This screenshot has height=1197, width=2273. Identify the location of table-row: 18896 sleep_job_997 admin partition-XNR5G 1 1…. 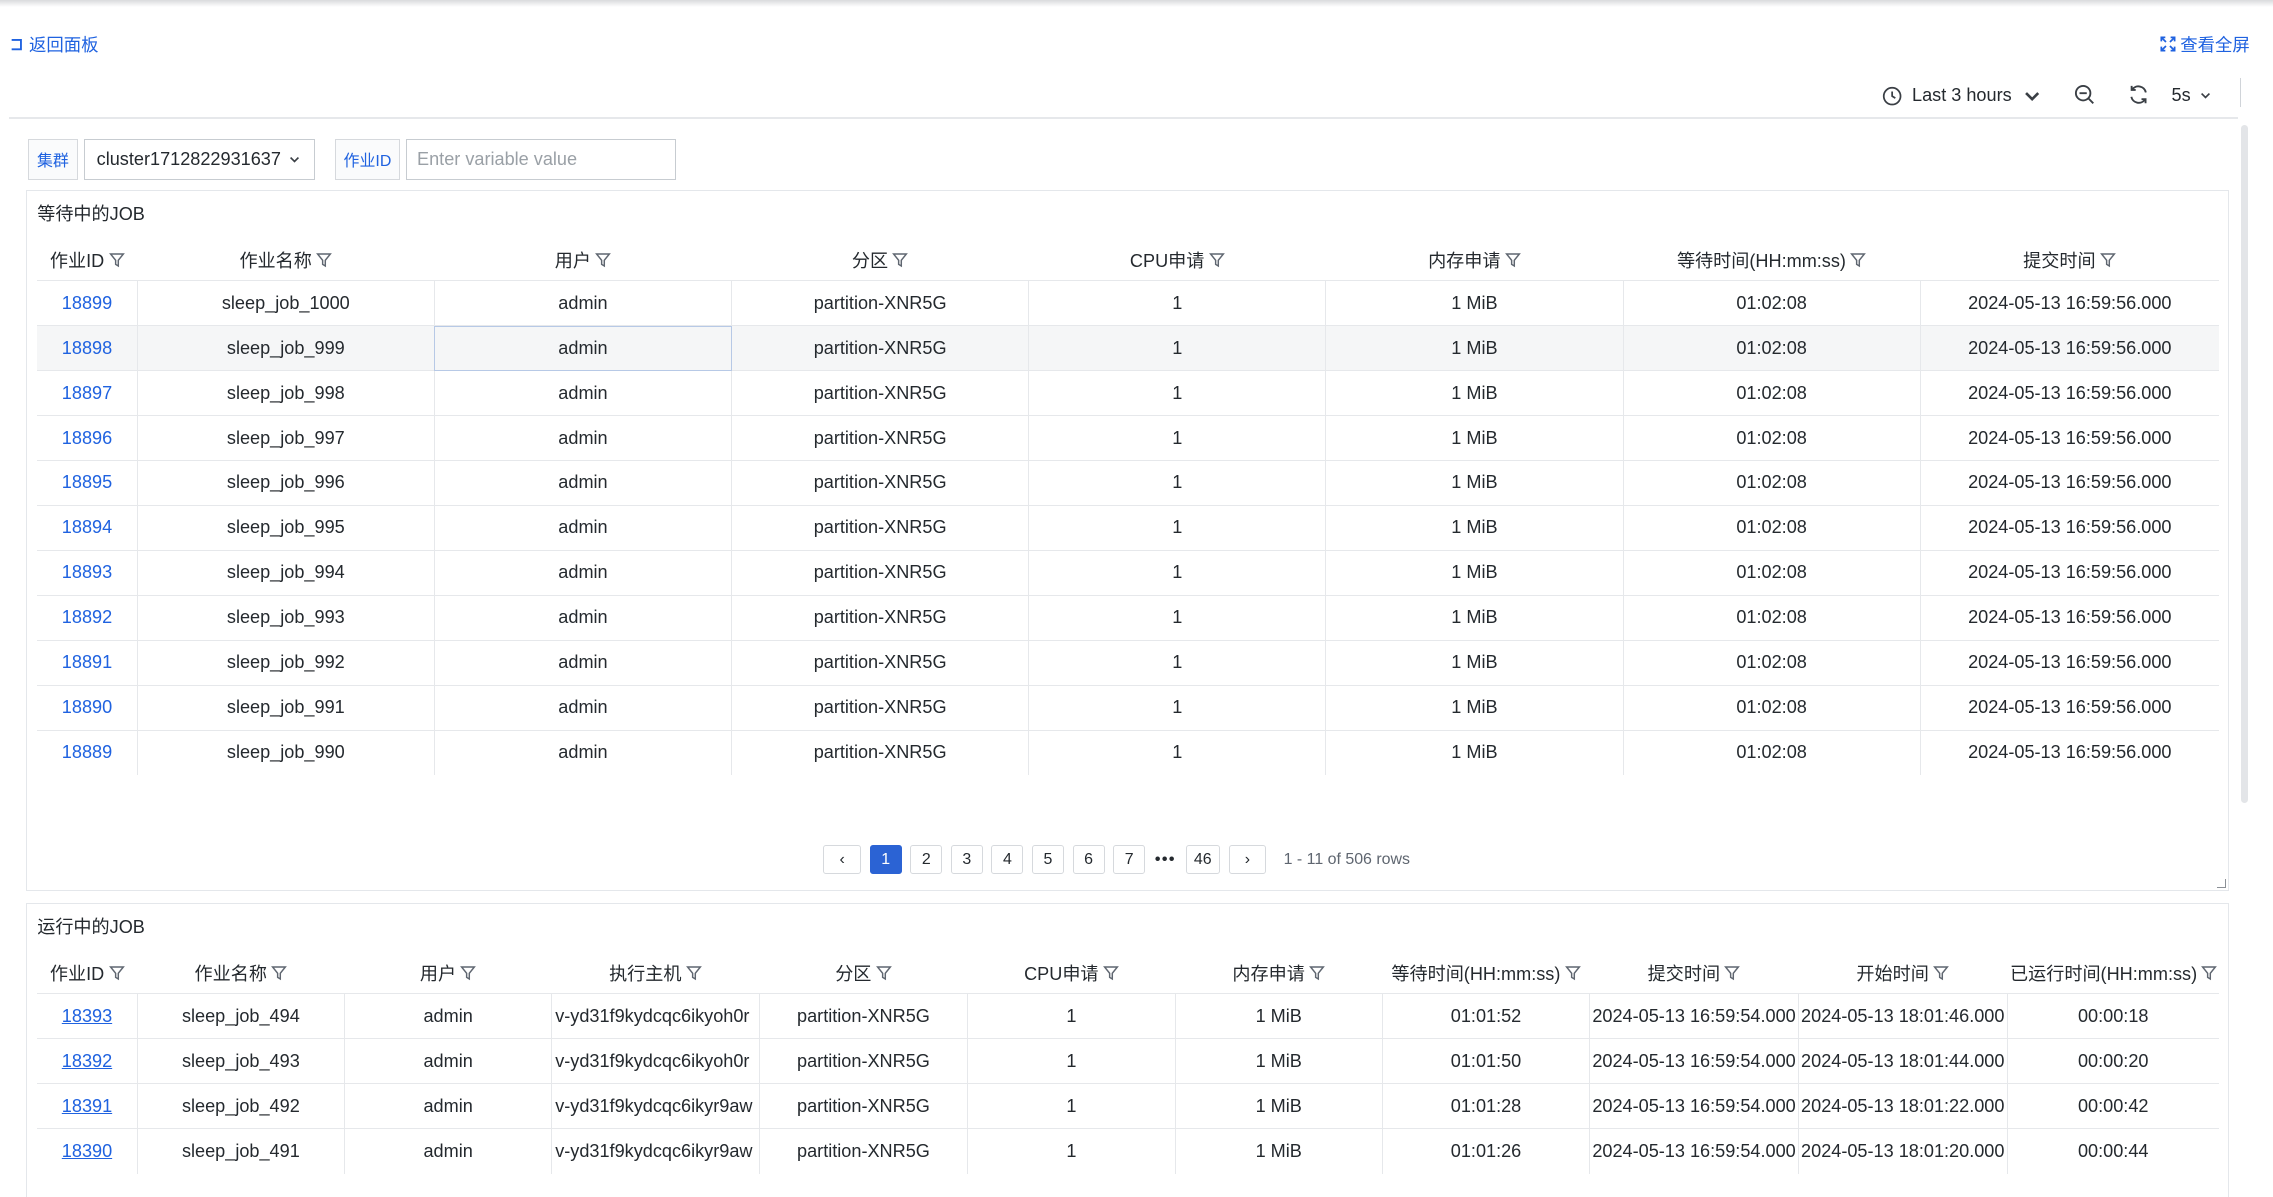
(1128, 438).